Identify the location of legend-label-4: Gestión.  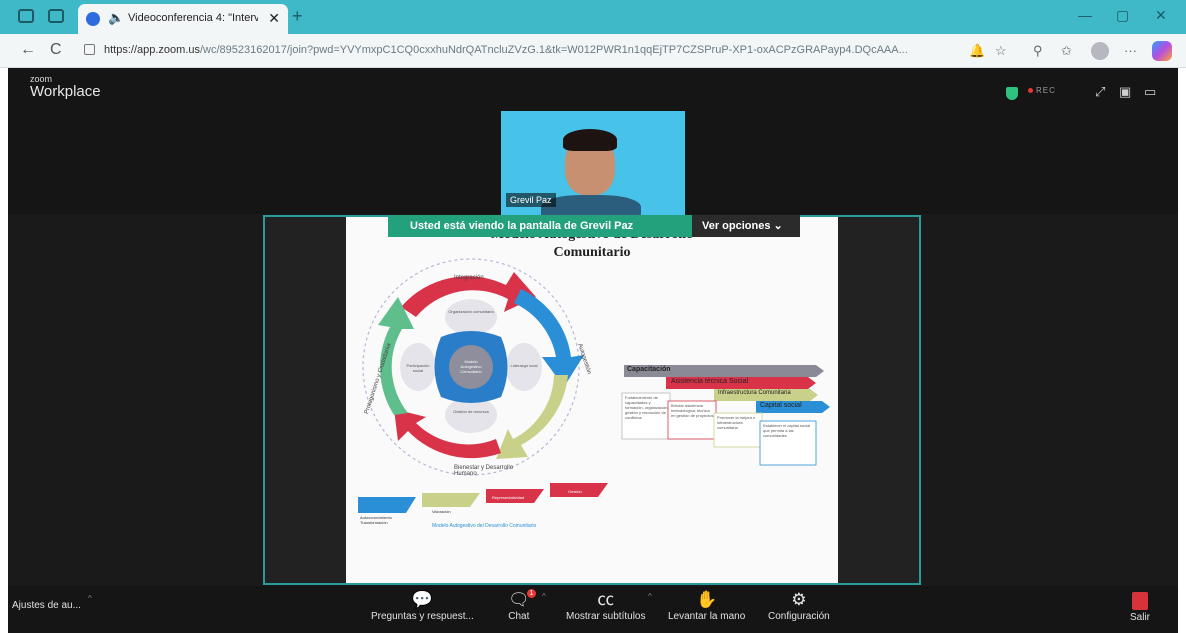
(575, 491).